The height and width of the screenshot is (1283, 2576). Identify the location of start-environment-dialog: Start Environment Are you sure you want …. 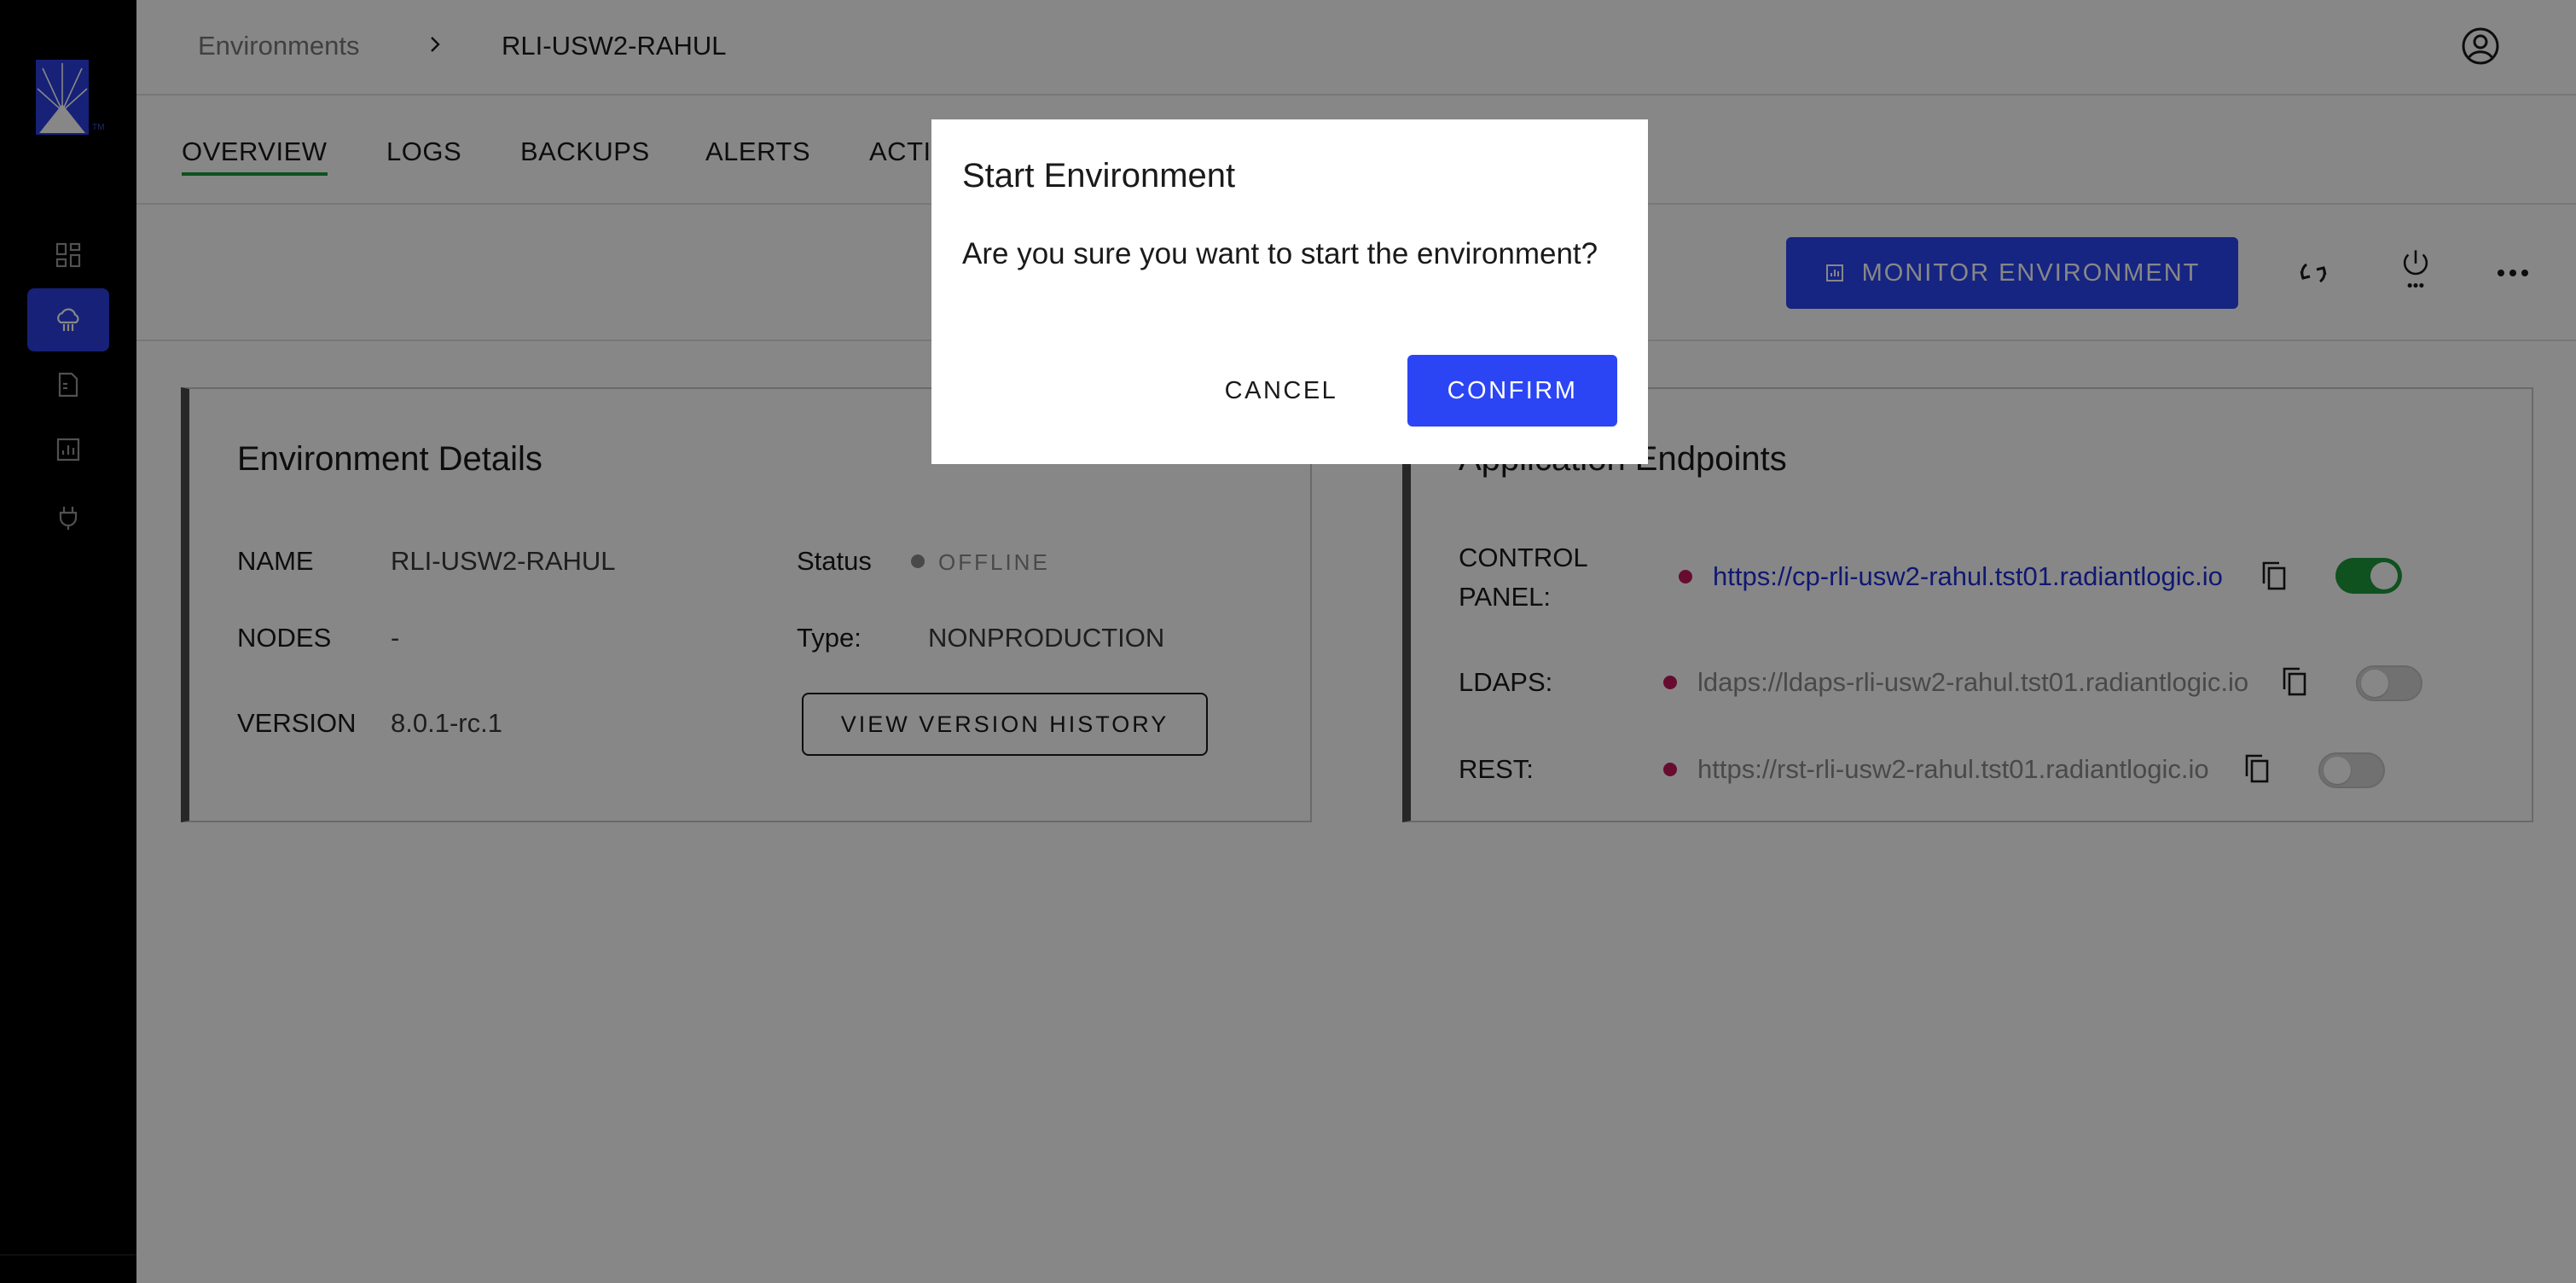
(1289, 291).